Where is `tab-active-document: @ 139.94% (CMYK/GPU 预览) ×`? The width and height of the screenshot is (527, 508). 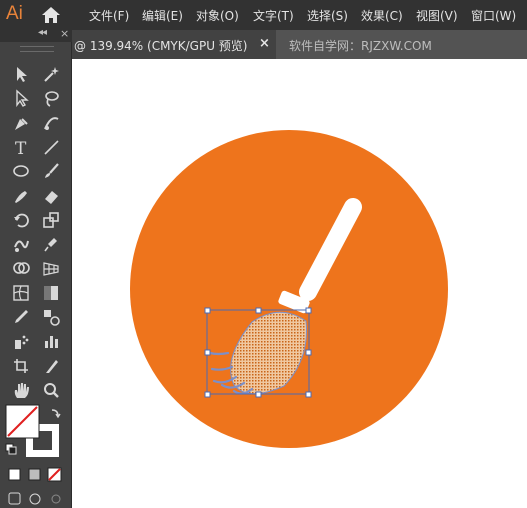
tab-active-document: @ 139.94% (CMYK/GPU 预览) × is located at coordinates (174, 44).